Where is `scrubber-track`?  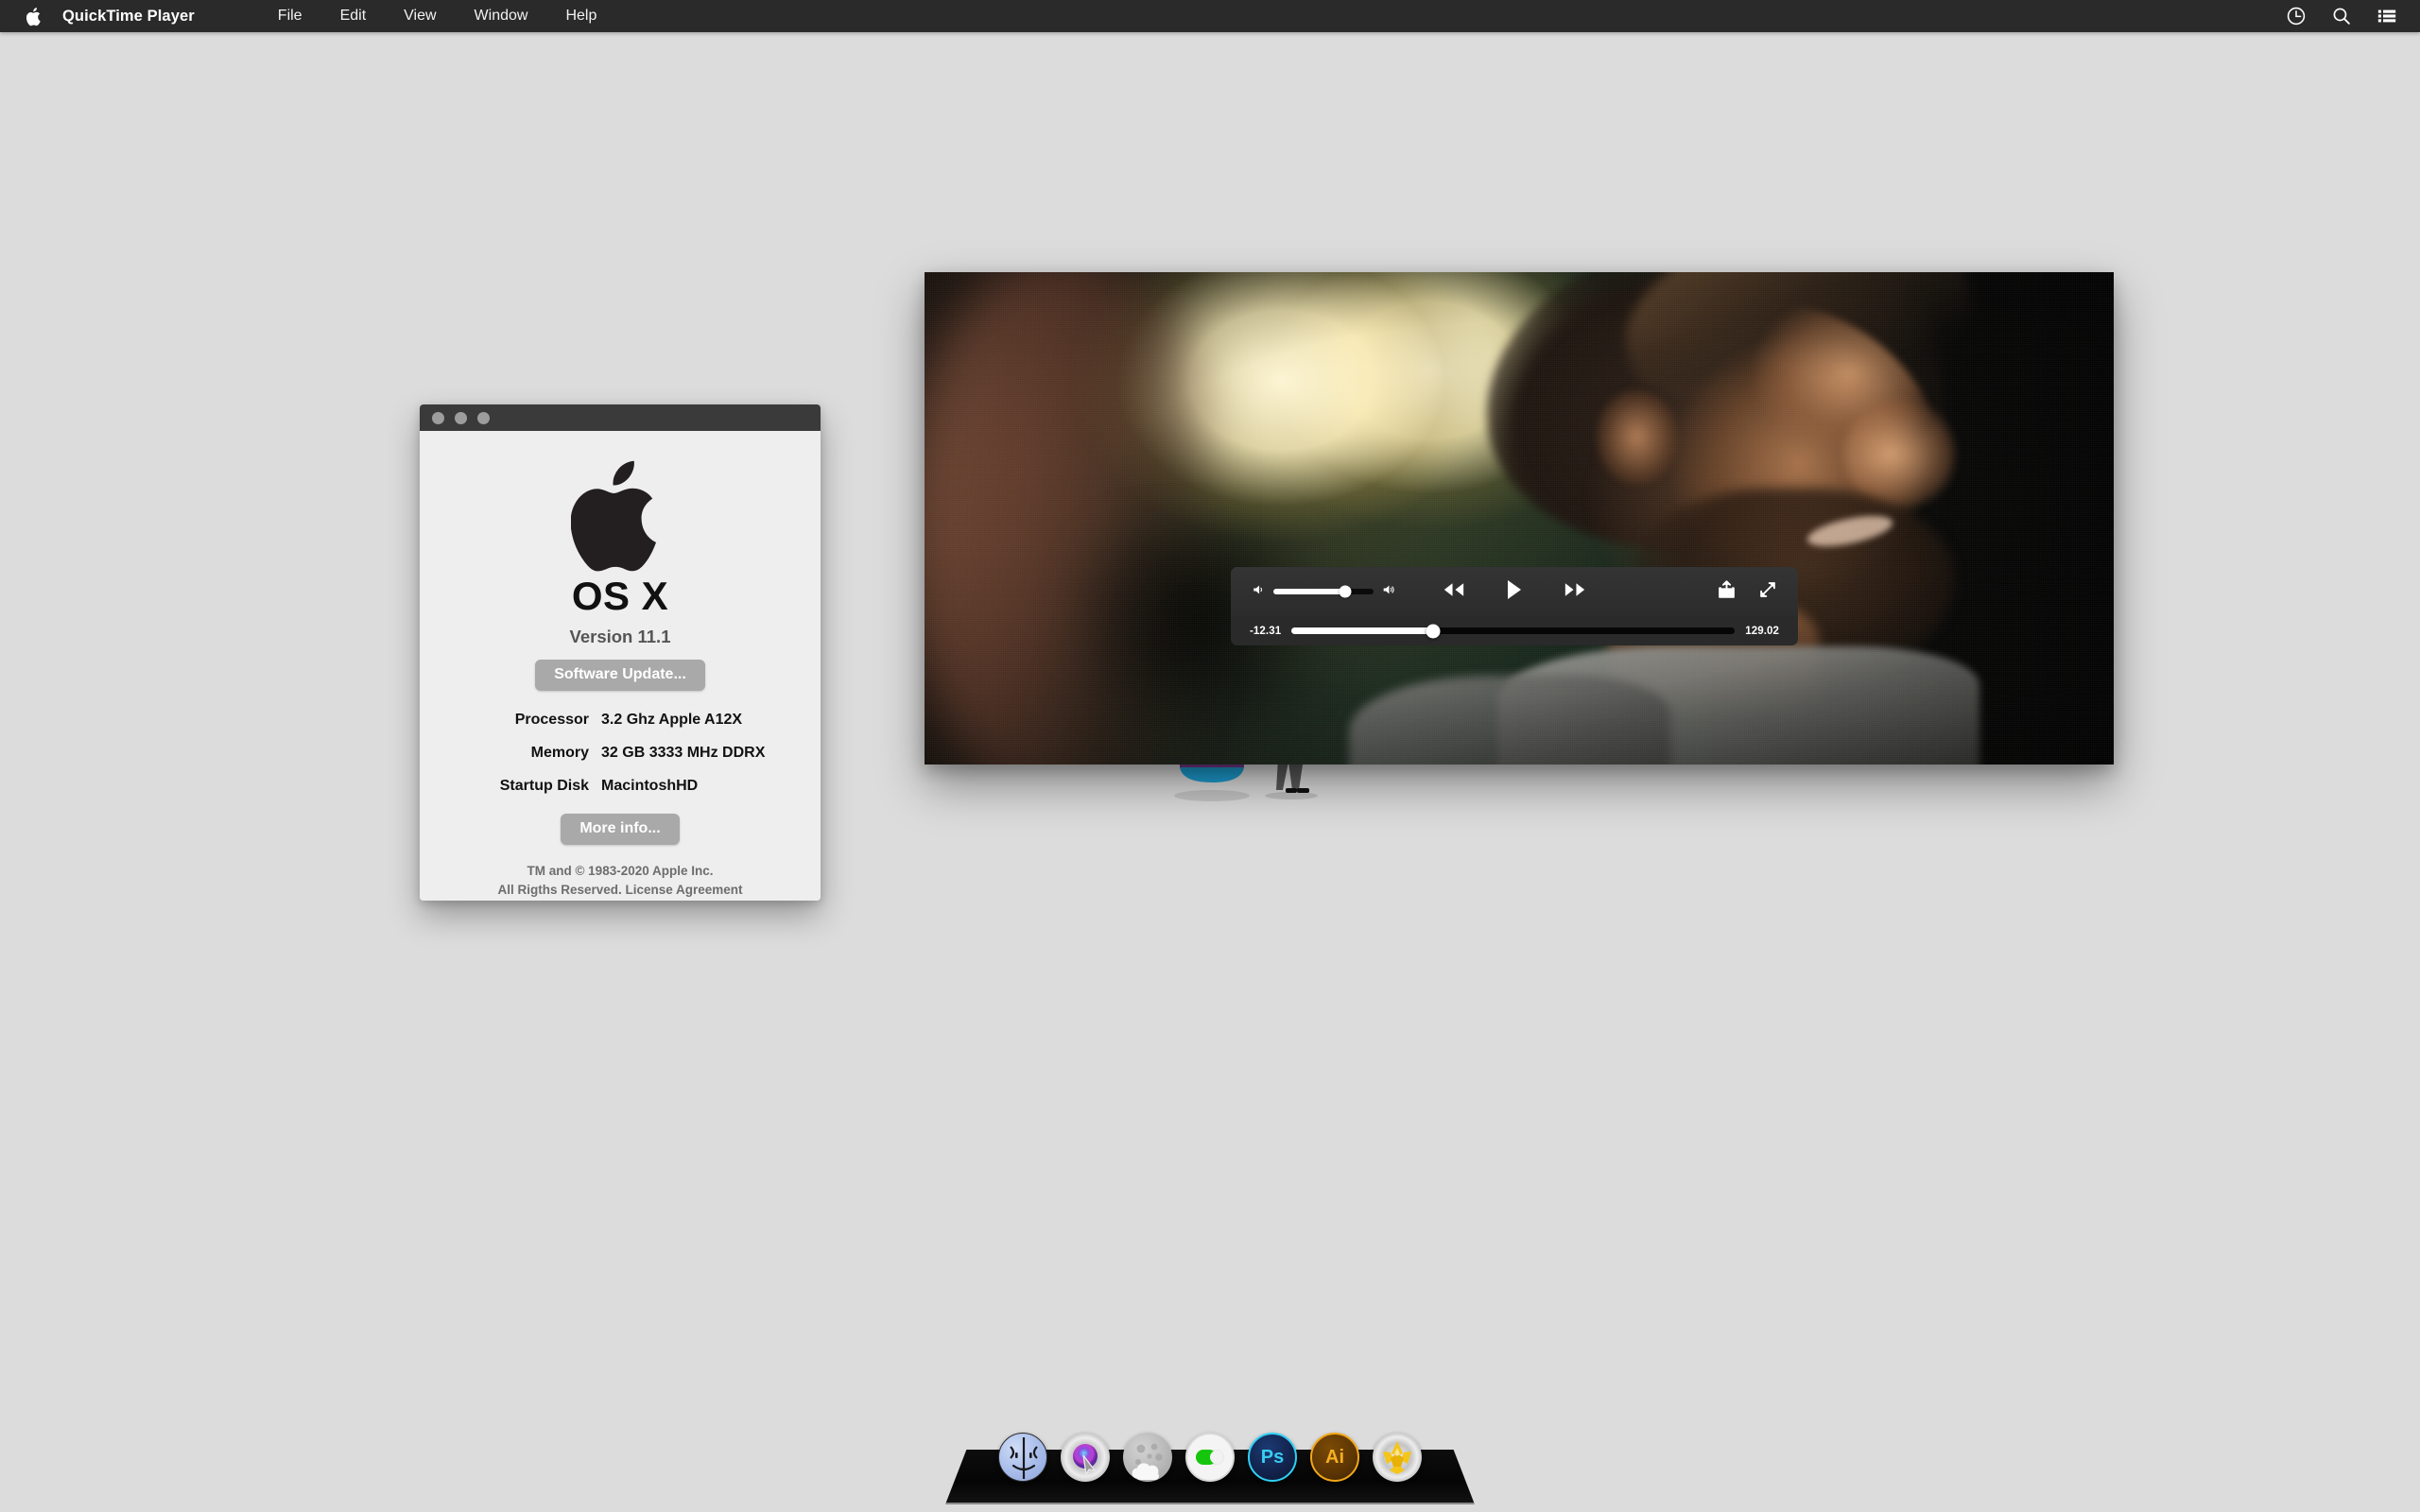 scrubber-track is located at coordinates (1513, 631).